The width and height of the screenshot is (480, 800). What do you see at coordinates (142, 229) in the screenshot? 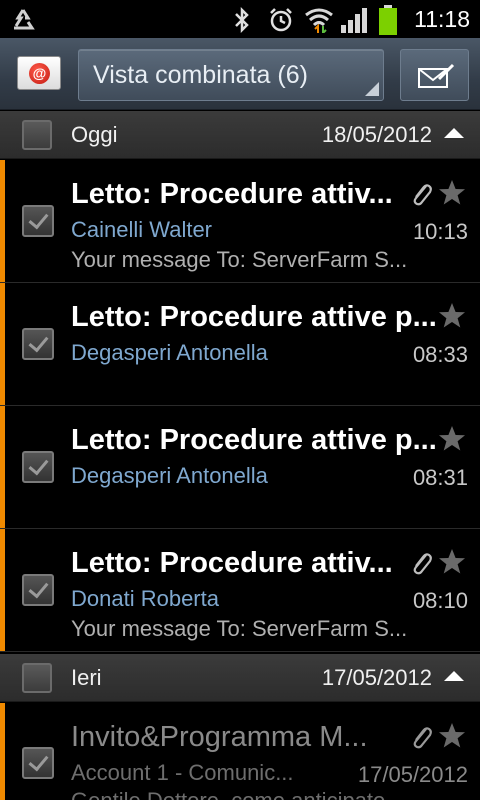
I see `mail-sender: Cainelli Walter` at bounding box center [142, 229].